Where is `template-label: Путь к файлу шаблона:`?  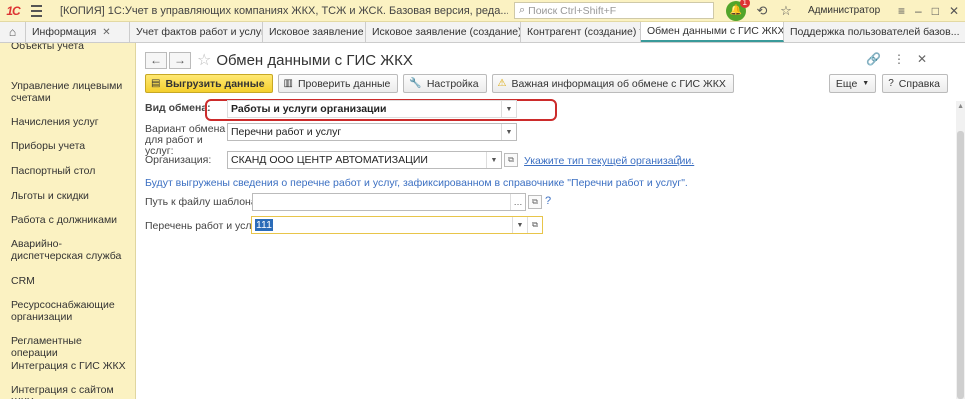
template-label: Путь к файлу шаблона: is located at coordinates (202, 202).